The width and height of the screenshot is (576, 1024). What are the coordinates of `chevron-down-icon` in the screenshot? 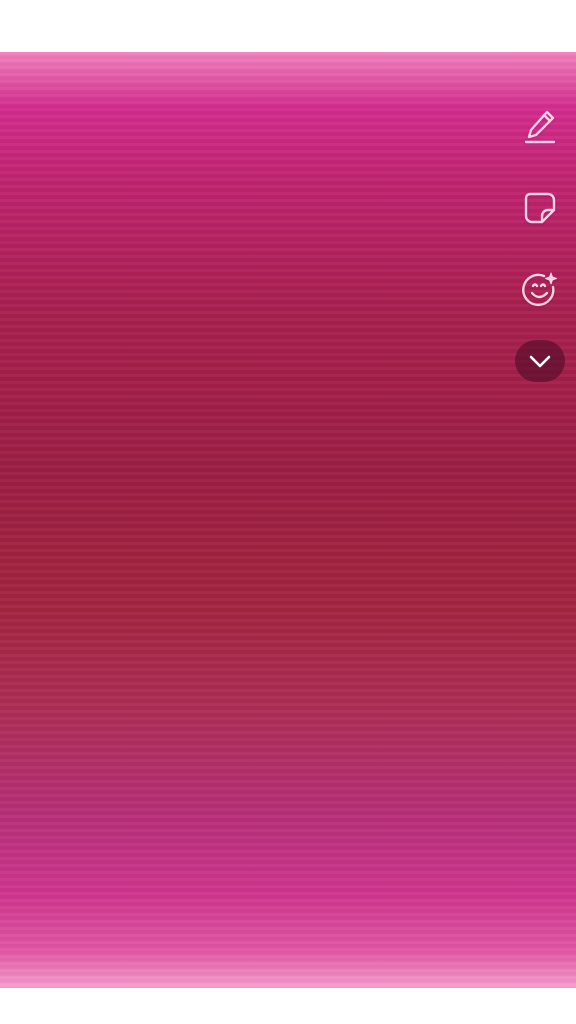 It's located at (540, 361).